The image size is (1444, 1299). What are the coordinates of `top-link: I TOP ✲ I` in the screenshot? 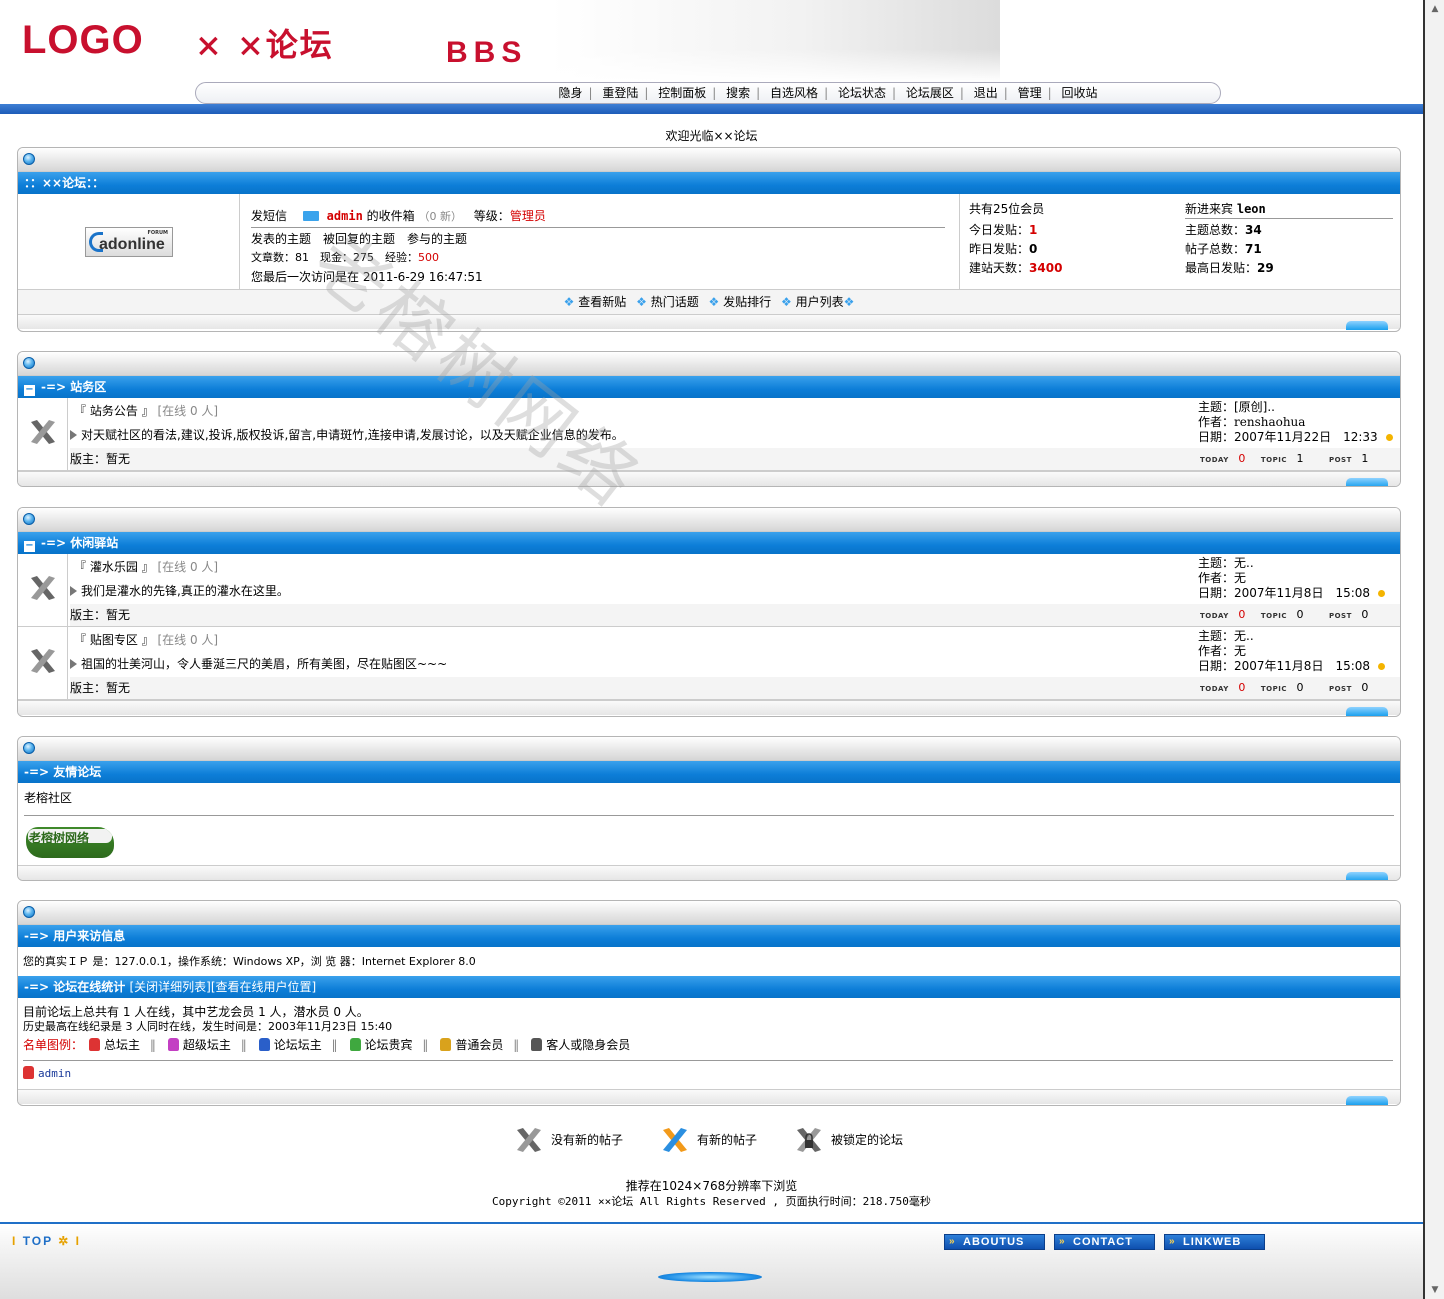 It's located at (46, 1241).